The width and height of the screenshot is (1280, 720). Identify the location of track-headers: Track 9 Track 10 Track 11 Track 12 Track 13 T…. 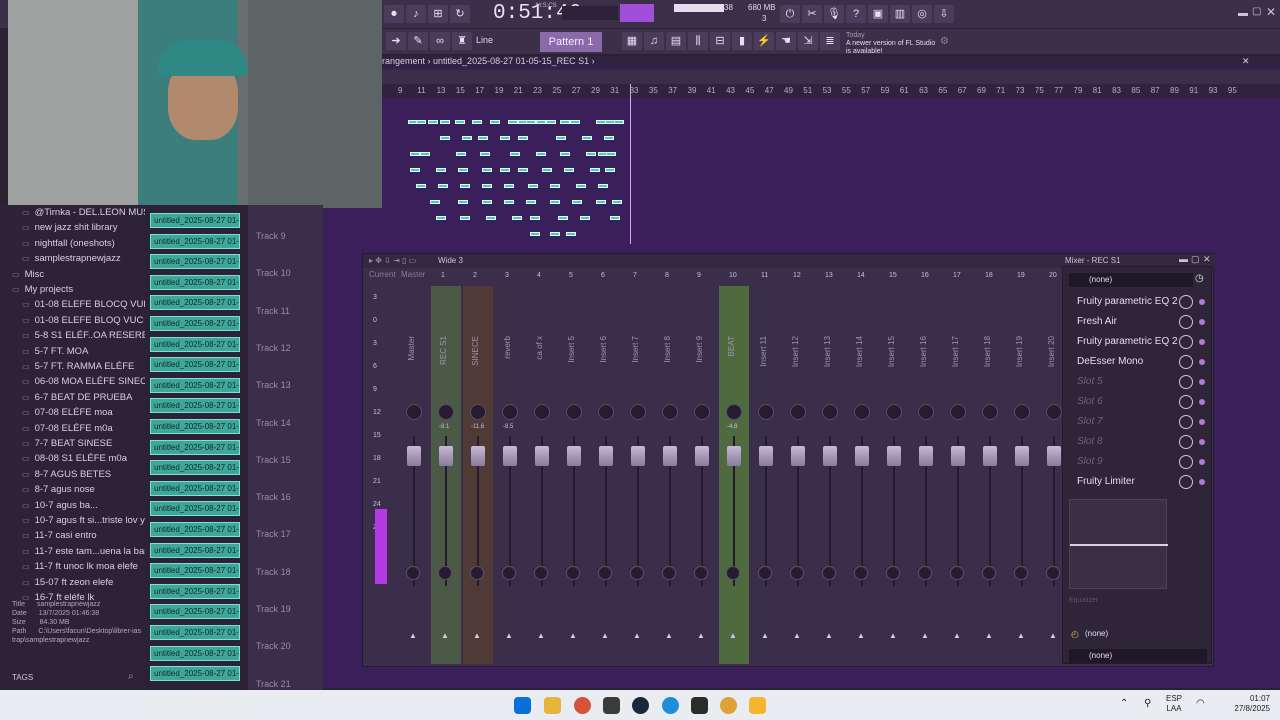
(285, 447).